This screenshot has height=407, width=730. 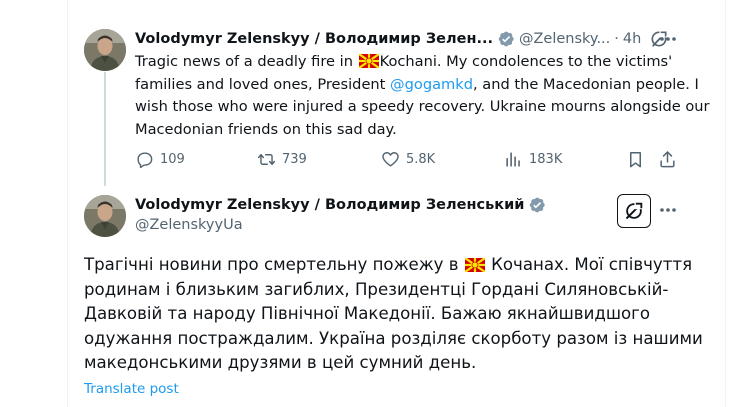 What do you see at coordinates (274, 264) in the screenshot?
I see `tweet-text-segment: Трагічні новини про смертельну пожежу в` at bounding box center [274, 264].